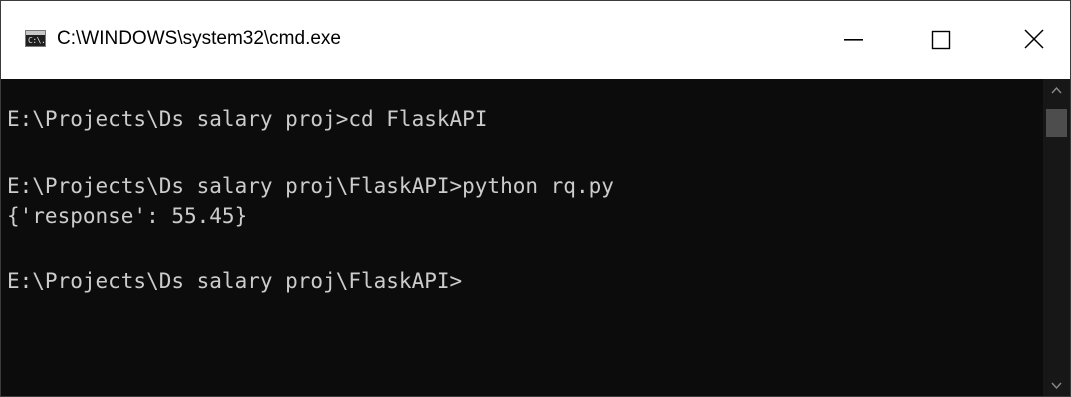  I want to click on close-button, so click(1024, 40).